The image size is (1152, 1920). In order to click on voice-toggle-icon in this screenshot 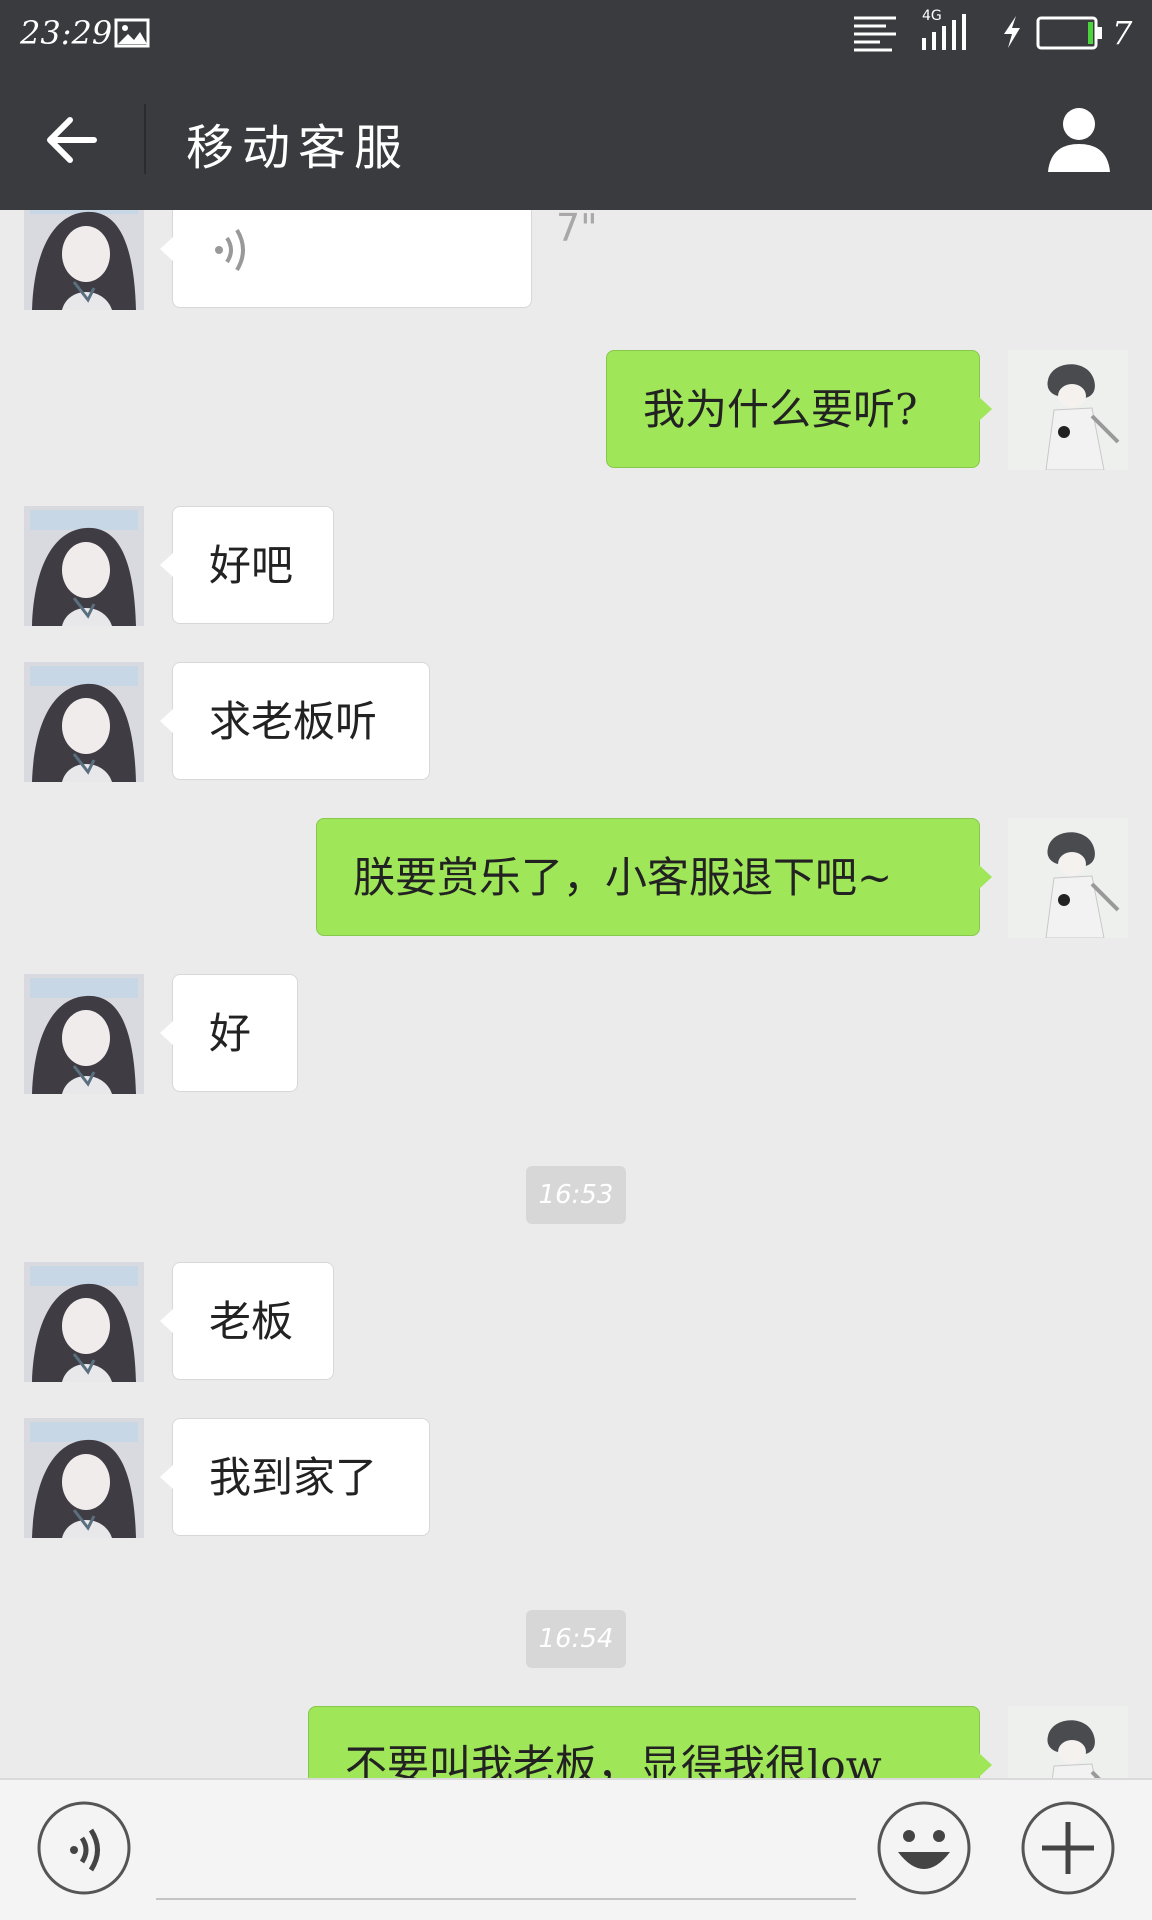, I will do `click(84, 1848)`.